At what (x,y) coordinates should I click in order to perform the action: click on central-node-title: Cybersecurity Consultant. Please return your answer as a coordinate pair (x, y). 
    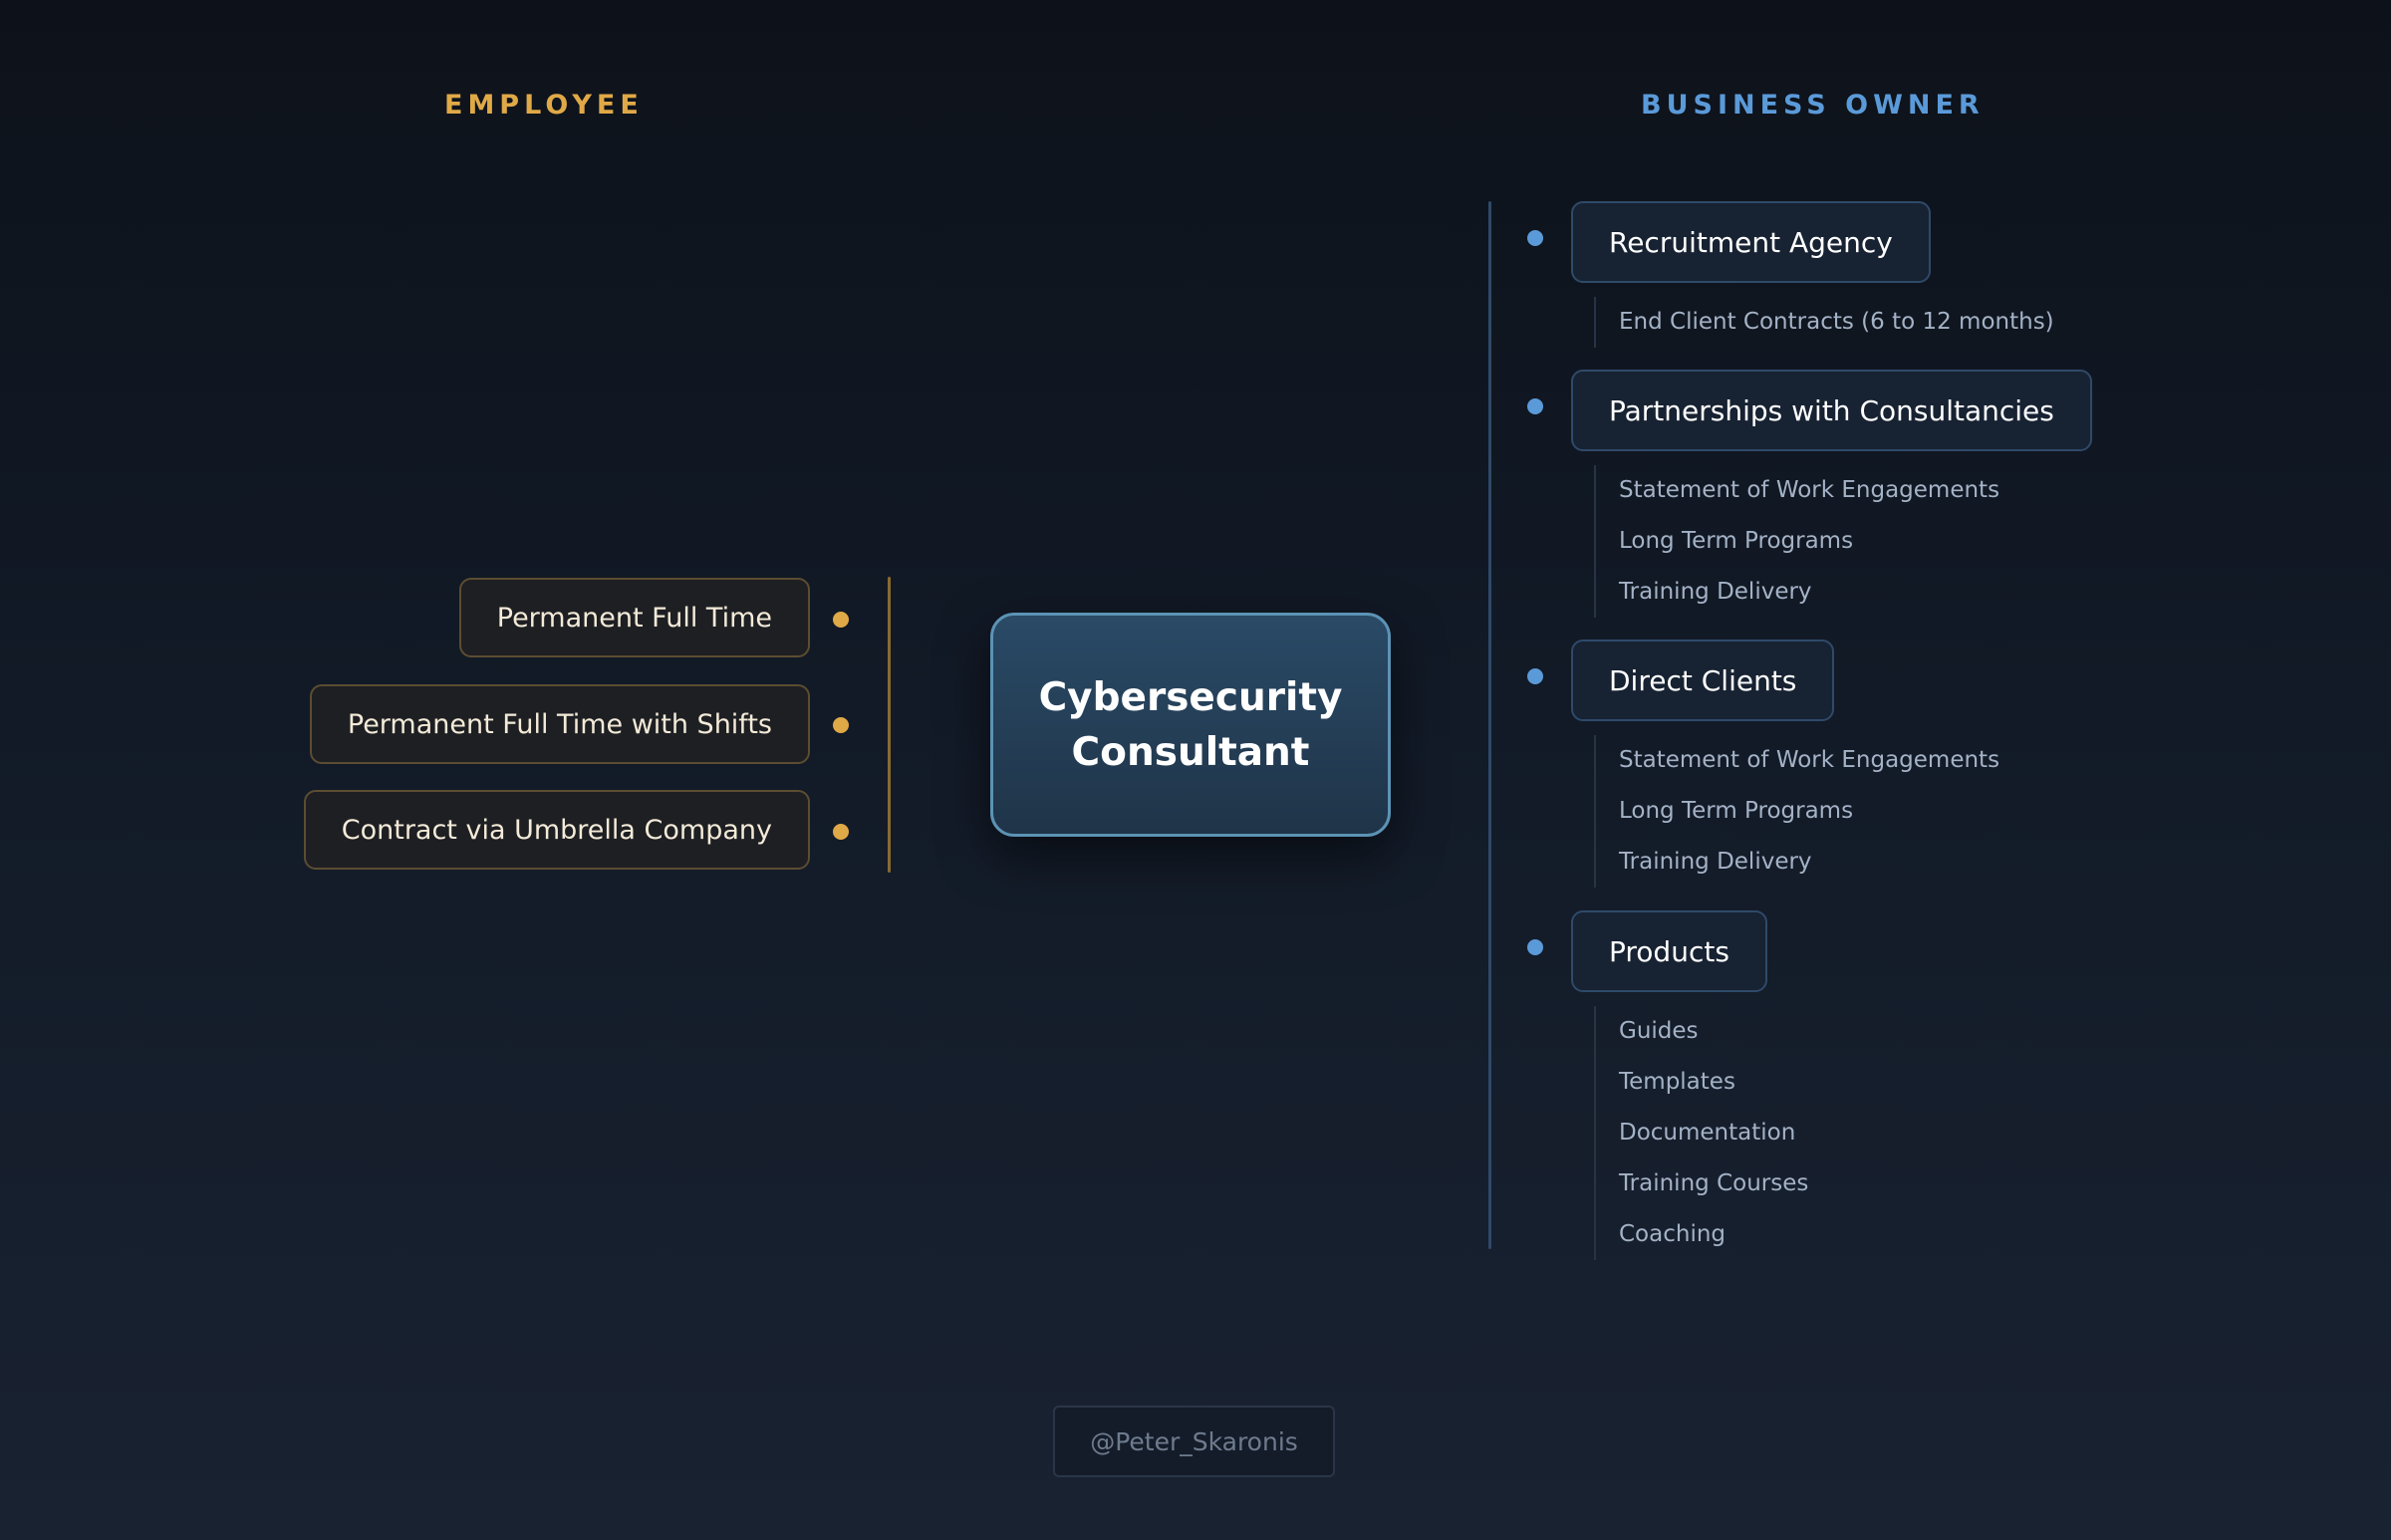
    Looking at the image, I should click on (1191, 724).